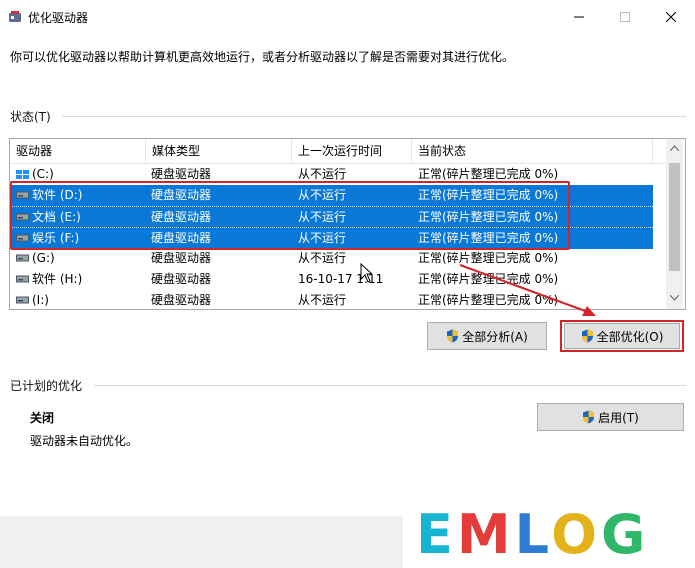  I want to click on mouse-cursor-icon, so click(366, 273).